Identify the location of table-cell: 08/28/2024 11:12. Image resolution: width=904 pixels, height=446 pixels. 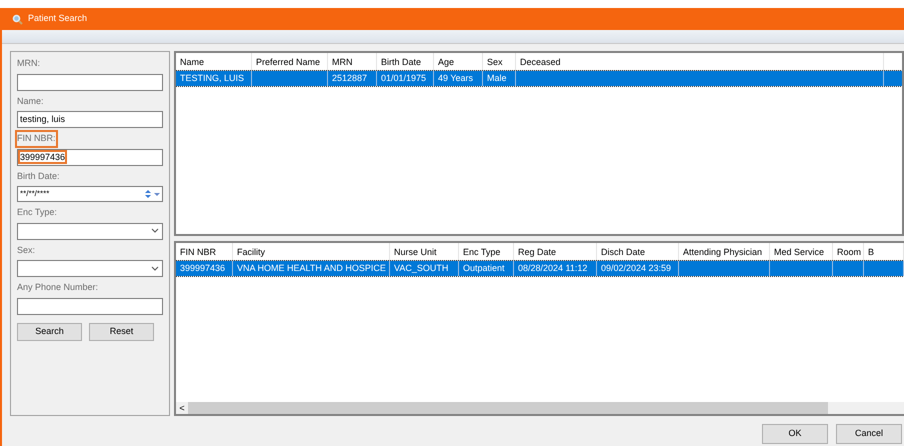
(553, 268).